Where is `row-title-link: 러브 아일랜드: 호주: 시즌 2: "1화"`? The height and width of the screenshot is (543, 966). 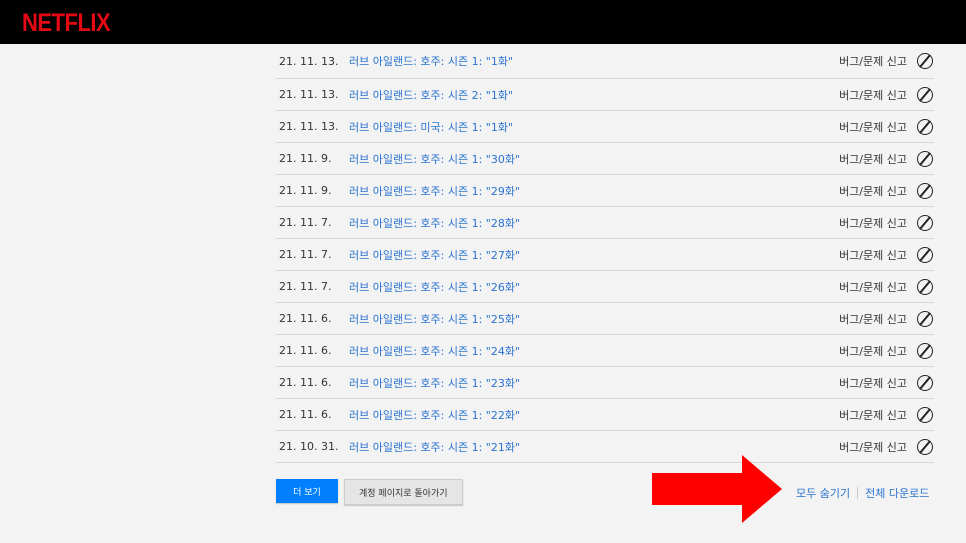 row-title-link: 러브 아일랜드: 호주: 시즌 2: "1화" is located at coordinates (594, 95).